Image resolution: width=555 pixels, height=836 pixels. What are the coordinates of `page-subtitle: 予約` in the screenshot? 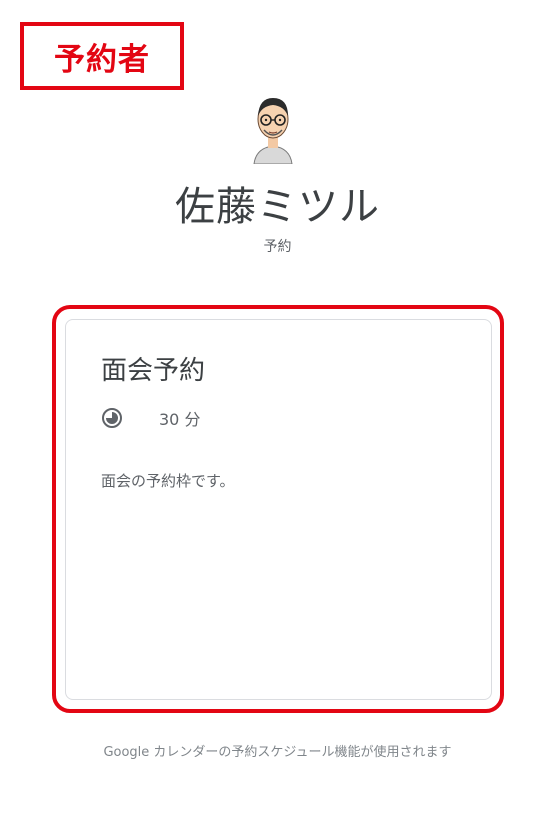 It's located at (277, 247).